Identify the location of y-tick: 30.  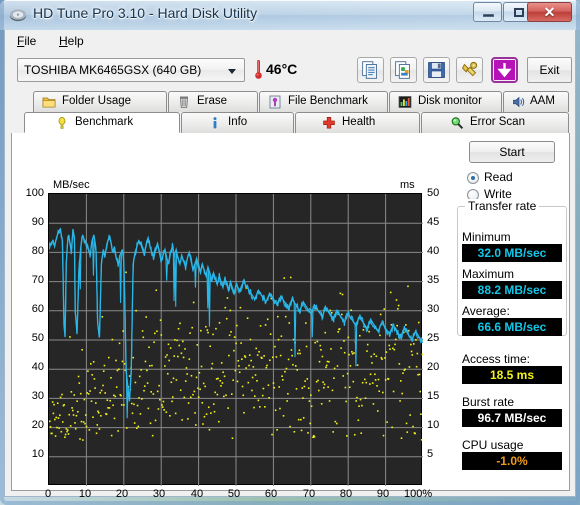
(37, 396).